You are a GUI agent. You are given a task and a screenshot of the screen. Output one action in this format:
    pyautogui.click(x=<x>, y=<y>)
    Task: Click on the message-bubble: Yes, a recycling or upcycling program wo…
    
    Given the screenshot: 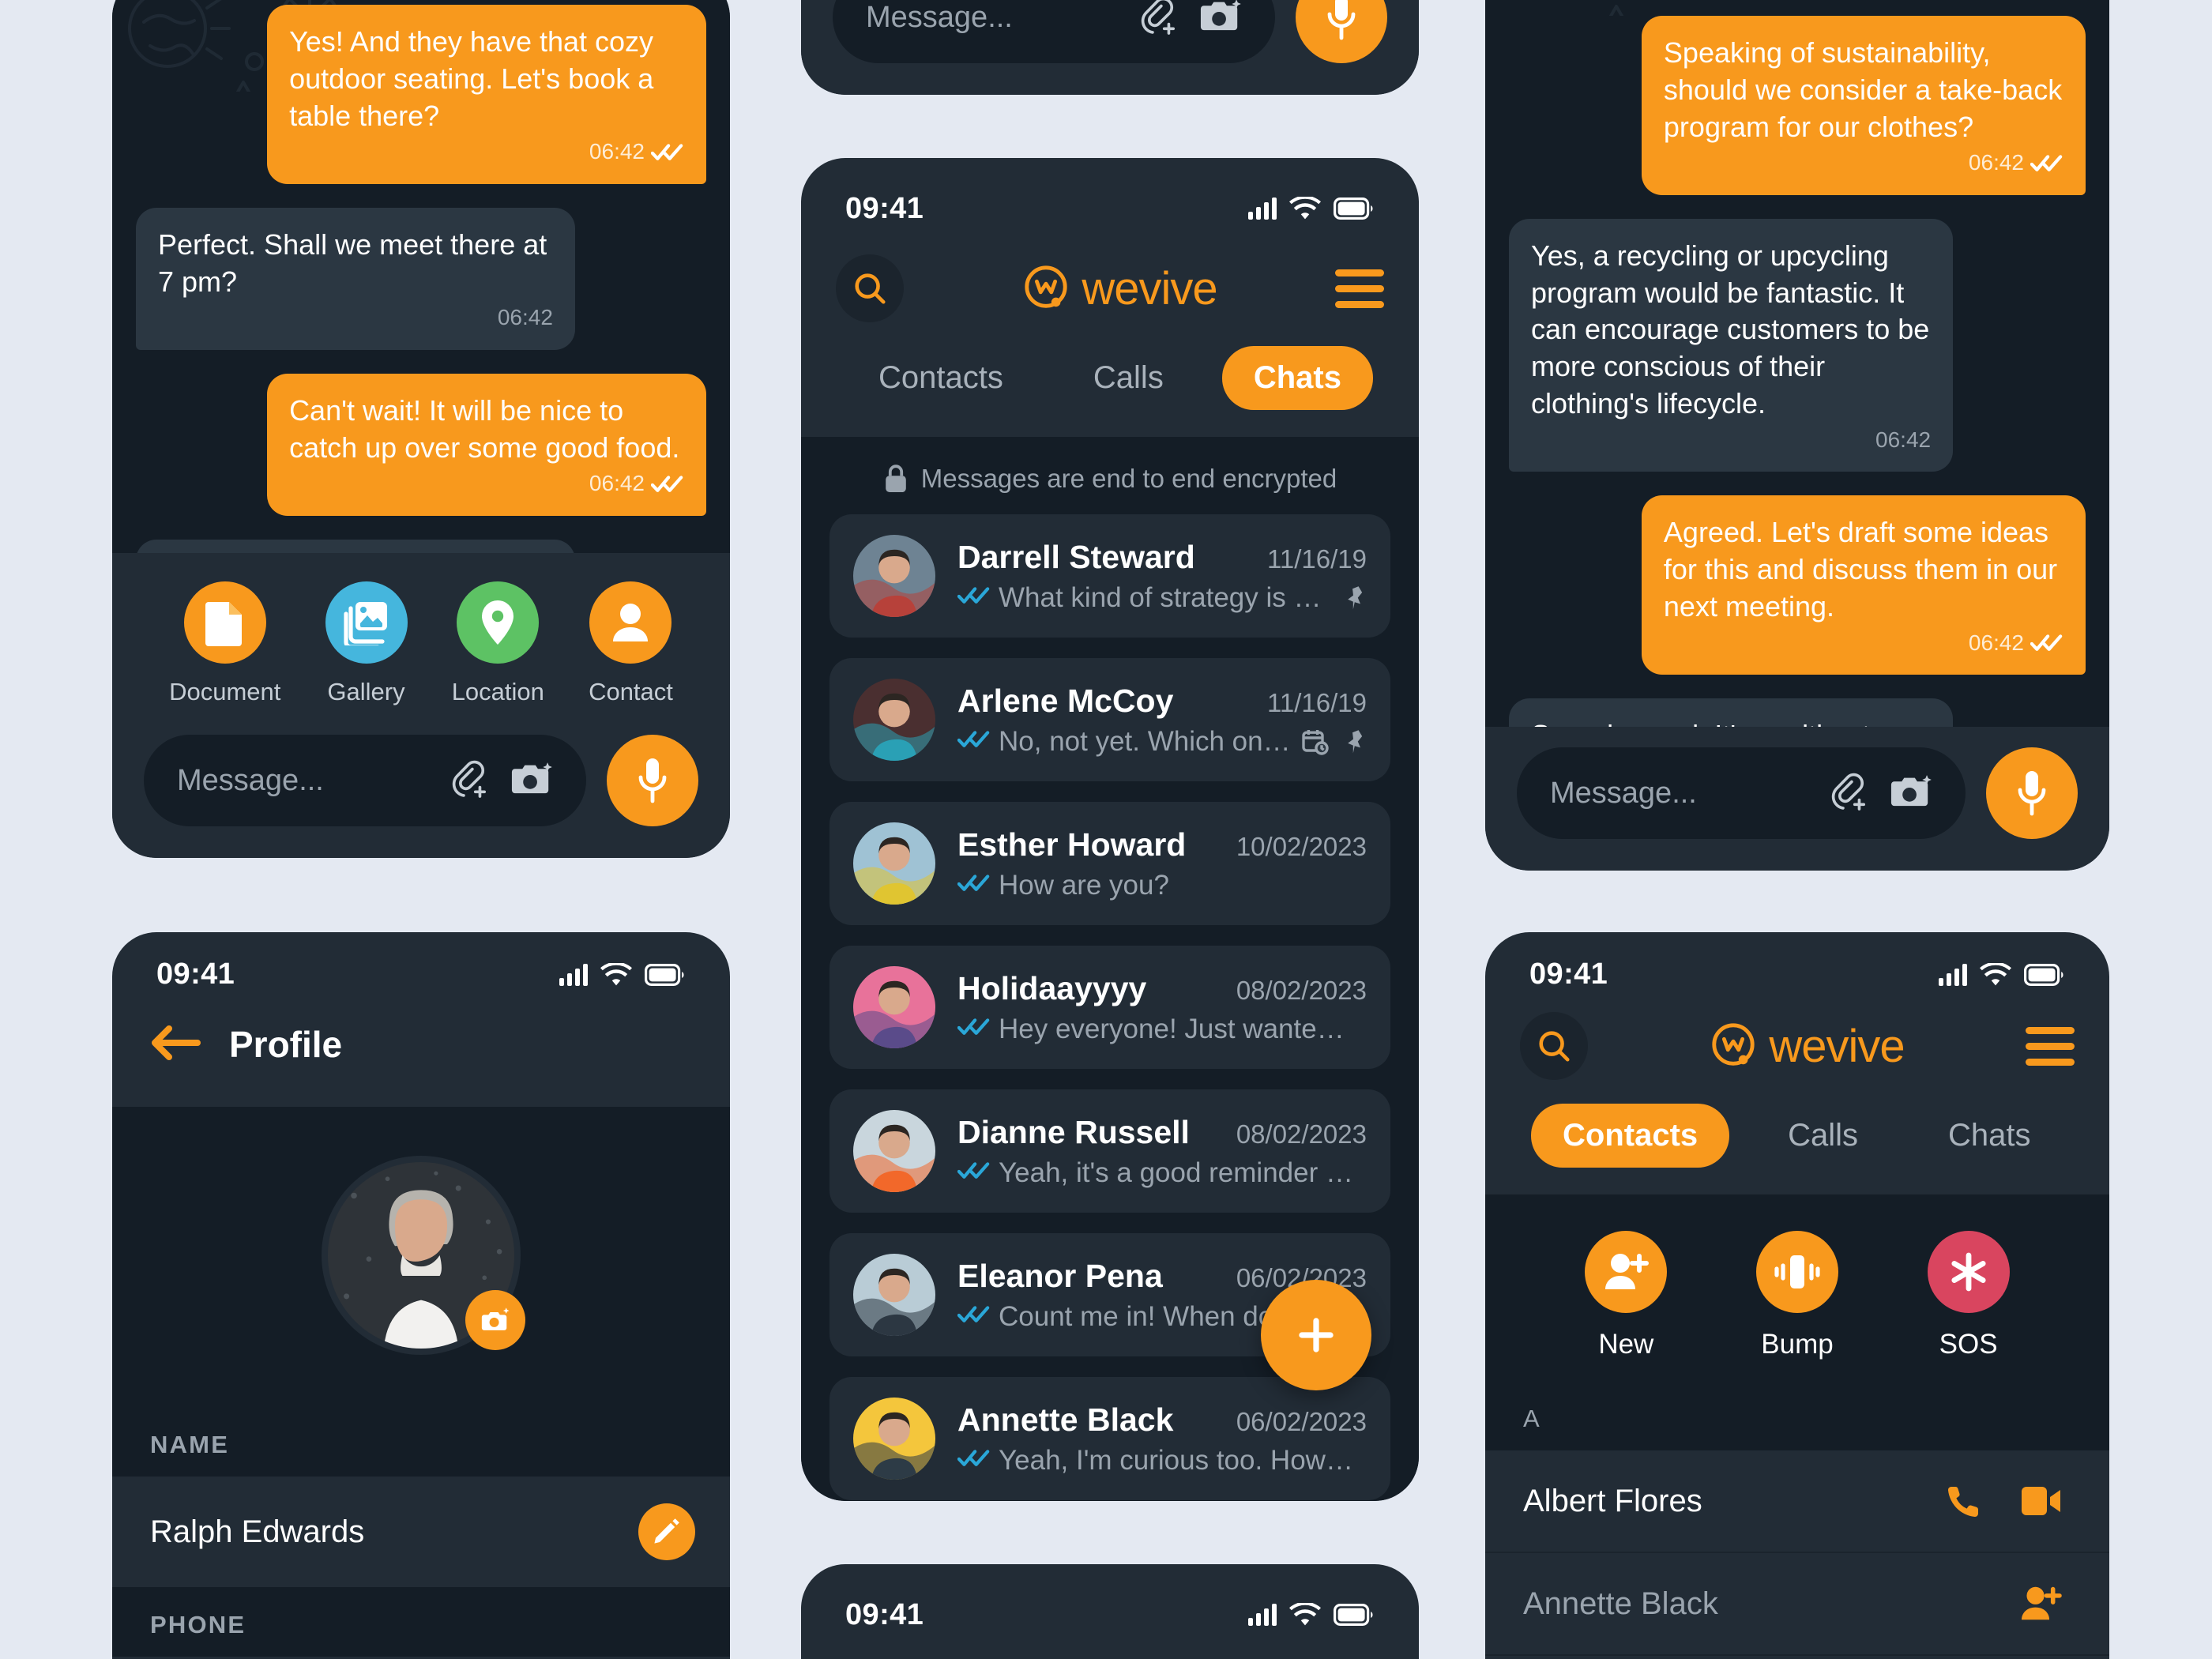 What is the action you would take?
    pyautogui.click(x=1731, y=345)
    